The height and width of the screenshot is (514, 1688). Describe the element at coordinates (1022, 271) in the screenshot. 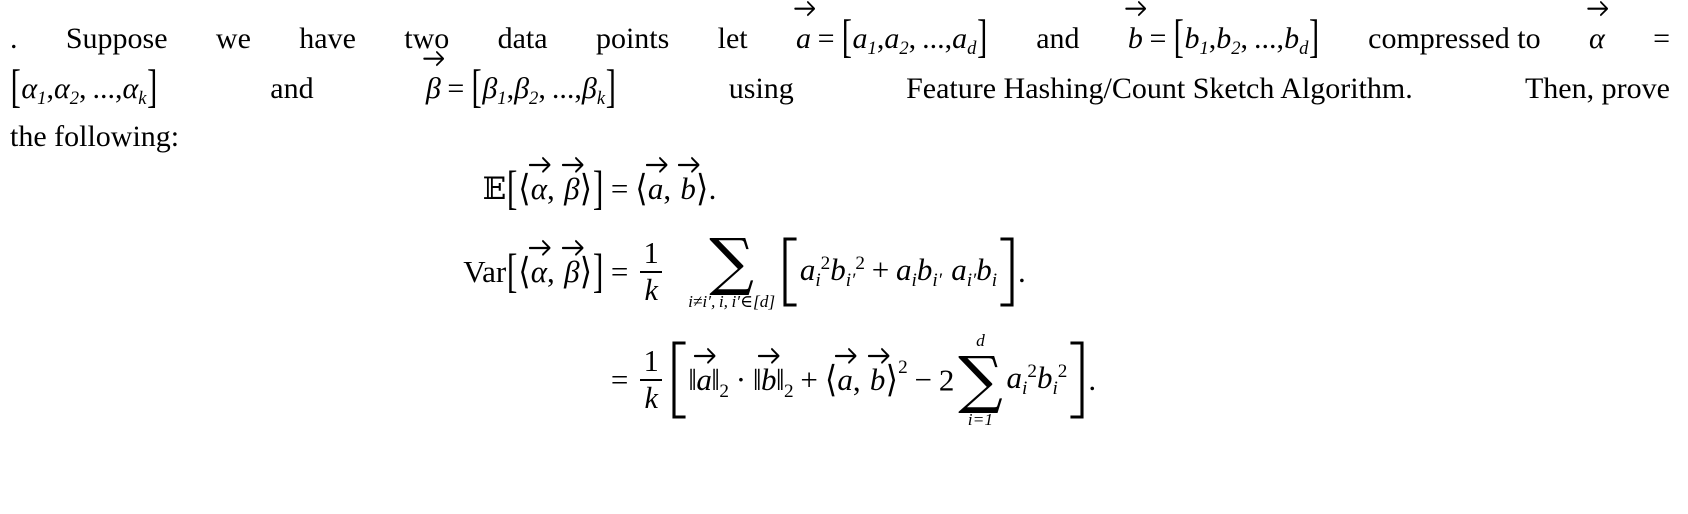

I see `period: .` at that location.